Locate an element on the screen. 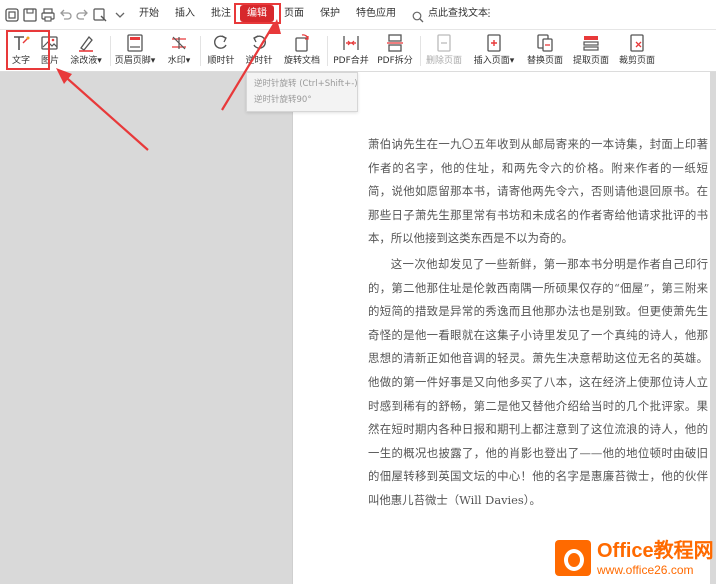  rotate-counterclockwise-label: 逆时针 is located at coordinates (259, 61).